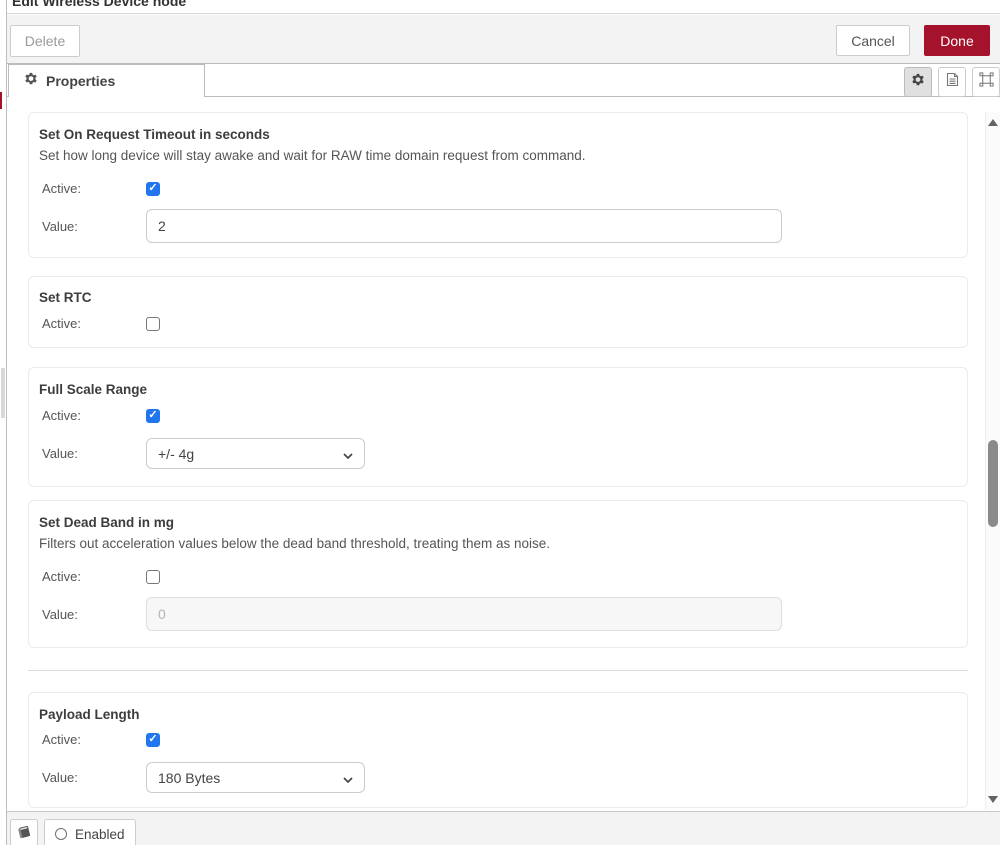 Image resolution: width=1000 pixels, height=845 pixels. Describe the element at coordinates (107, 522) in the screenshot. I see `card-title: Set Dead Band in mg` at that location.